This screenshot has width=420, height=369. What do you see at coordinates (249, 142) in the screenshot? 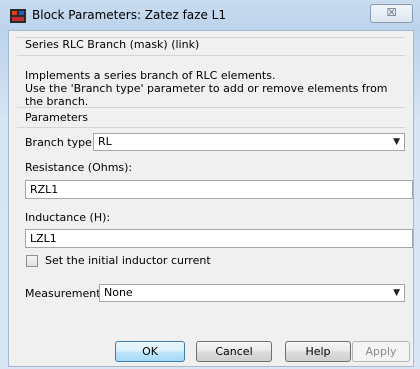
I see `branch-type-select: RL ▼` at bounding box center [249, 142].